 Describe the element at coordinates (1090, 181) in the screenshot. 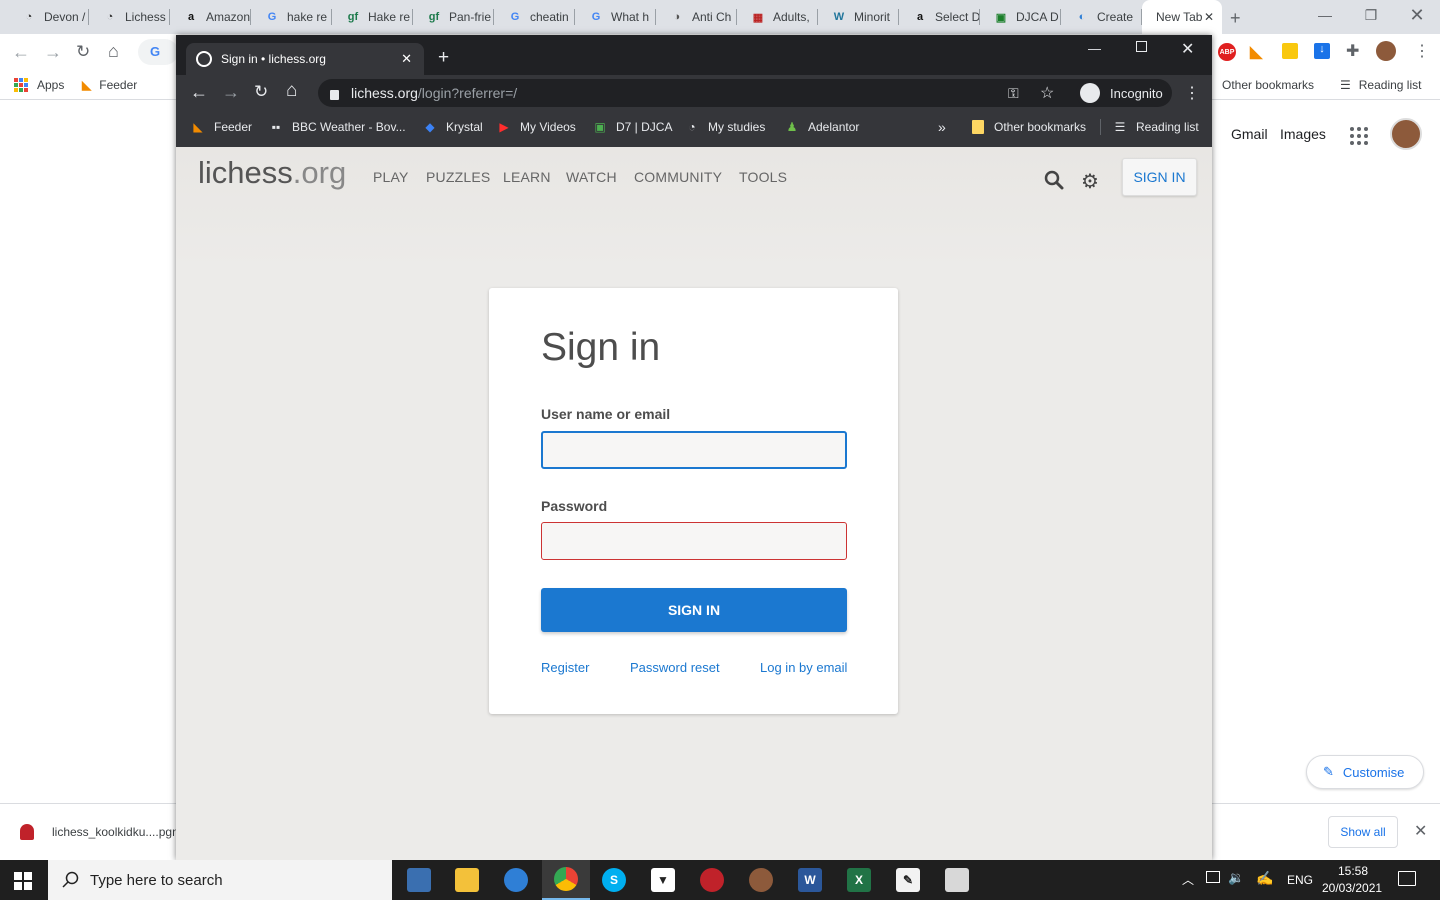

I see `gear-icon: ⚙` at that location.